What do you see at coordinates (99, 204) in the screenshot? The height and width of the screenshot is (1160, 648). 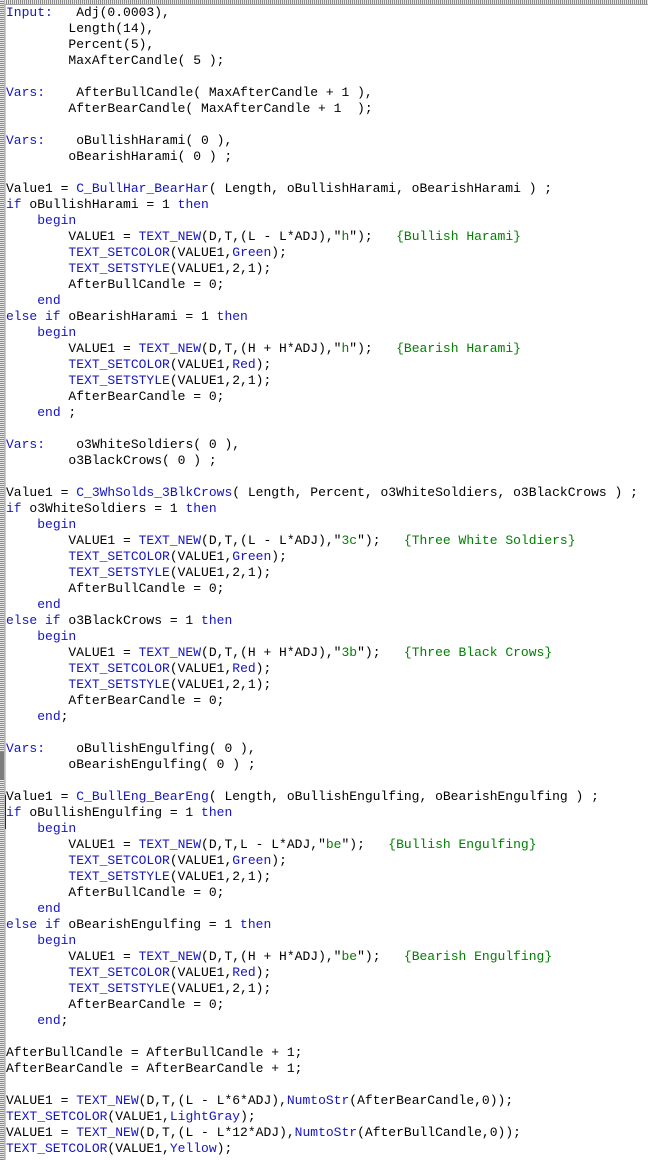 I see `code-token-plain: oBullishHarami = 1` at bounding box center [99, 204].